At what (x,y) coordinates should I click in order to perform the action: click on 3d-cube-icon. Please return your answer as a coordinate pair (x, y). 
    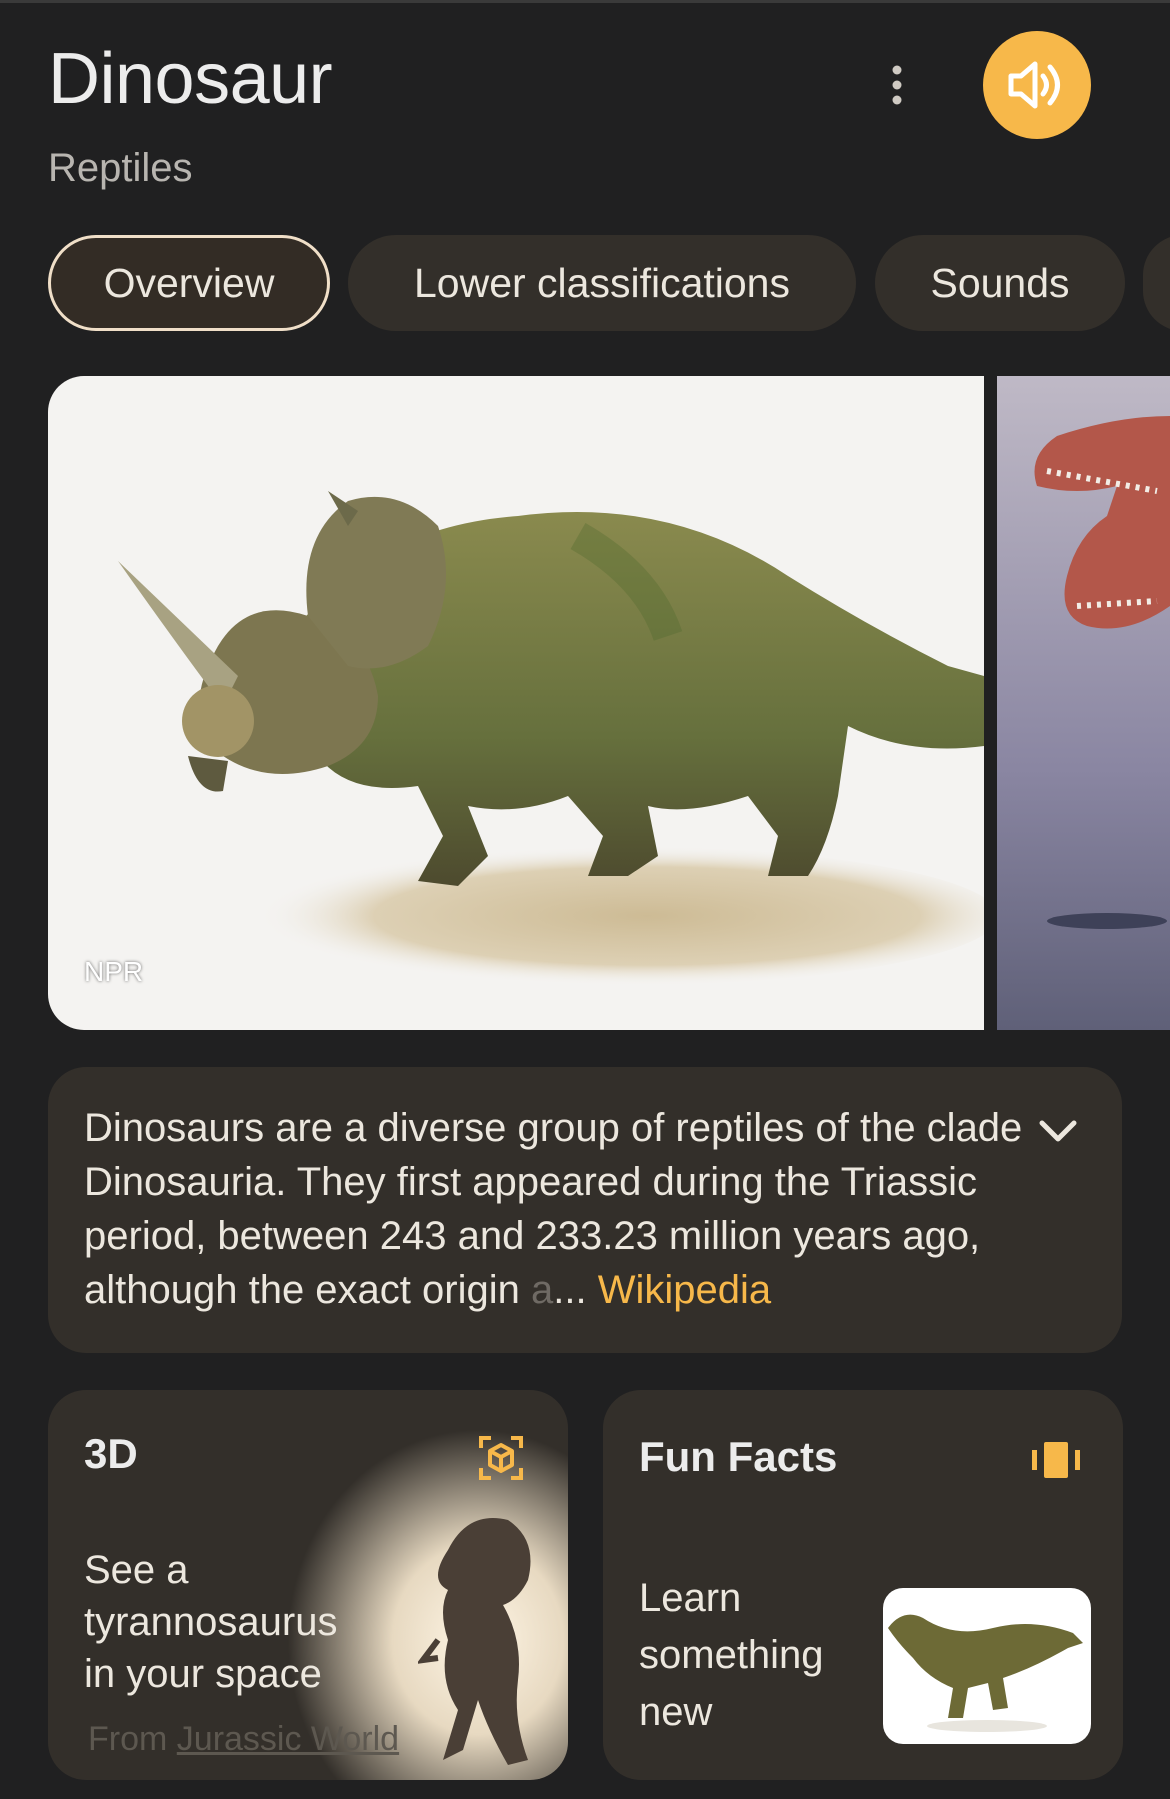
    Looking at the image, I should click on (501, 1458).